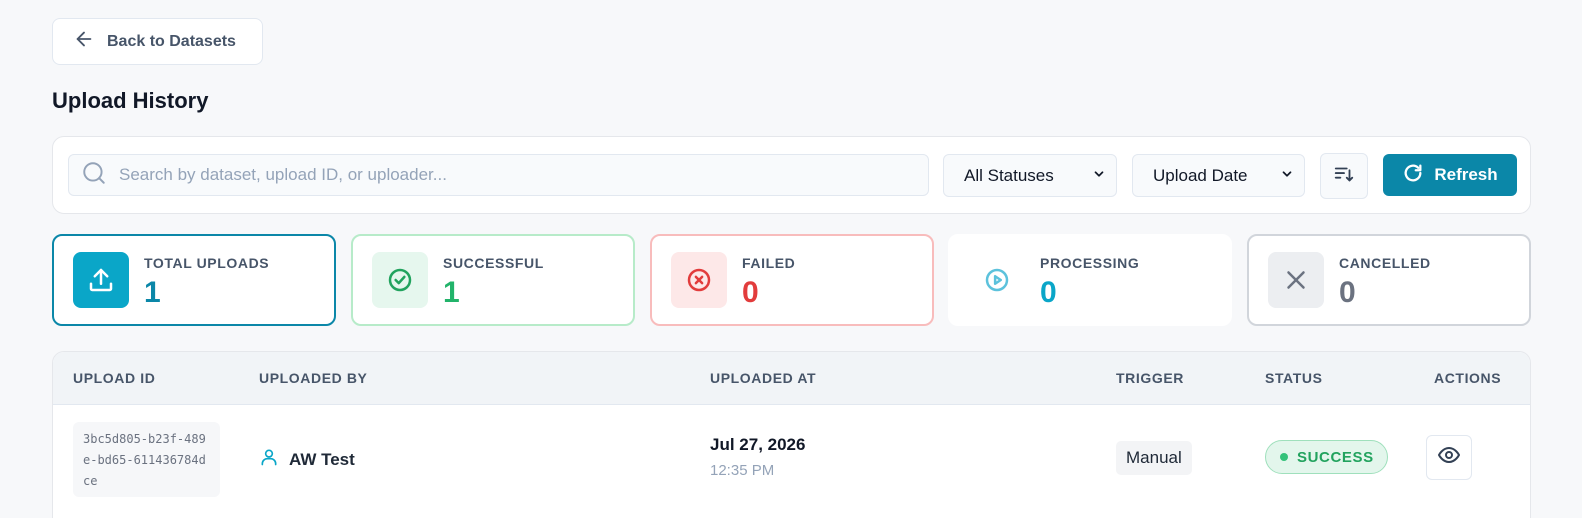 This screenshot has width=1582, height=518. Describe the element at coordinates (146, 459) in the screenshot. I see `upload-id-cell: 3bc5d805-b23f-489e-bd65-611436784dce` at that location.